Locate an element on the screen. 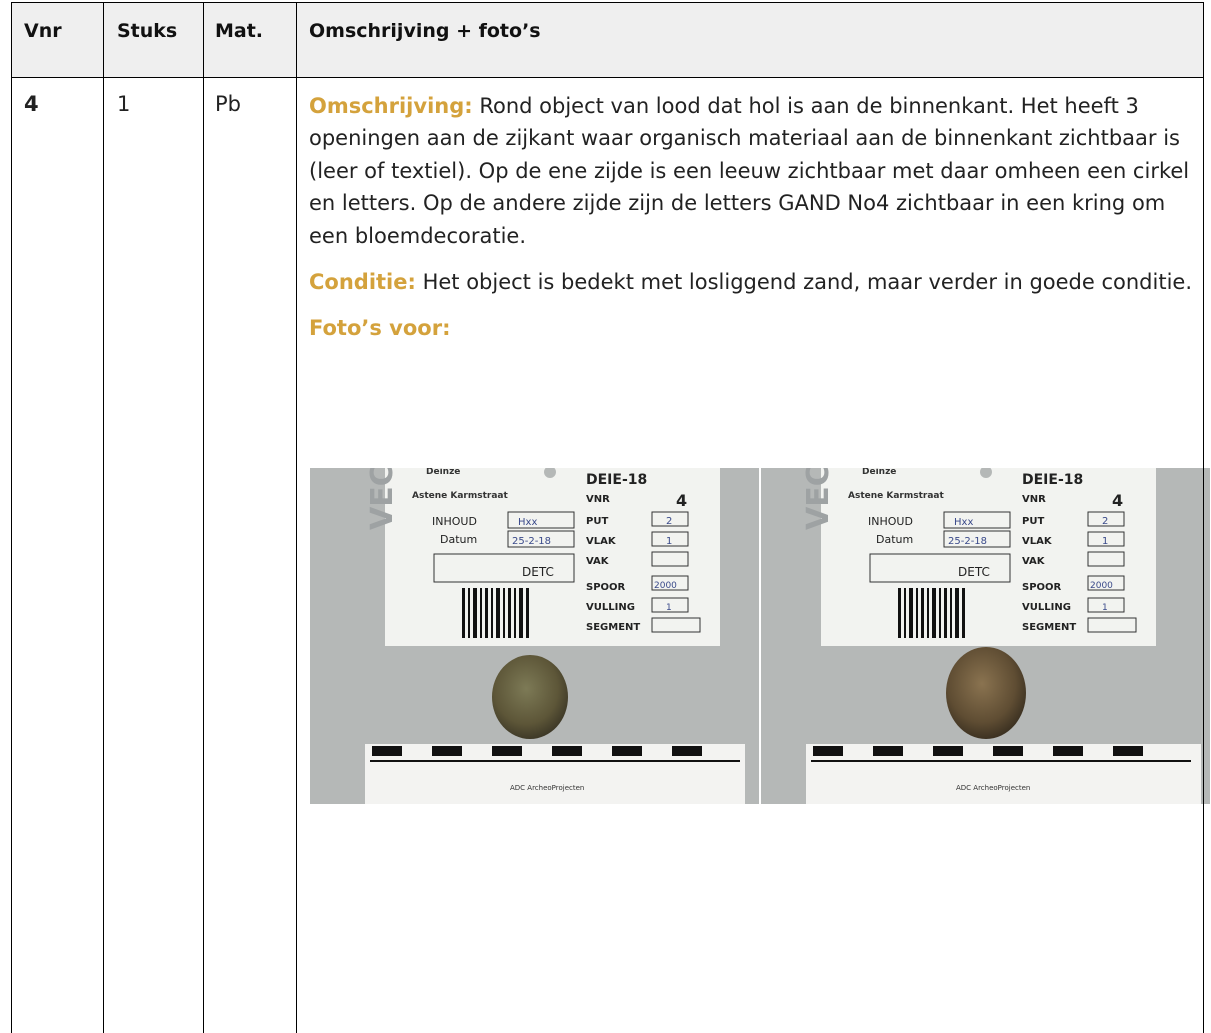  header-vnr: Vnr is located at coordinates (43, 31).